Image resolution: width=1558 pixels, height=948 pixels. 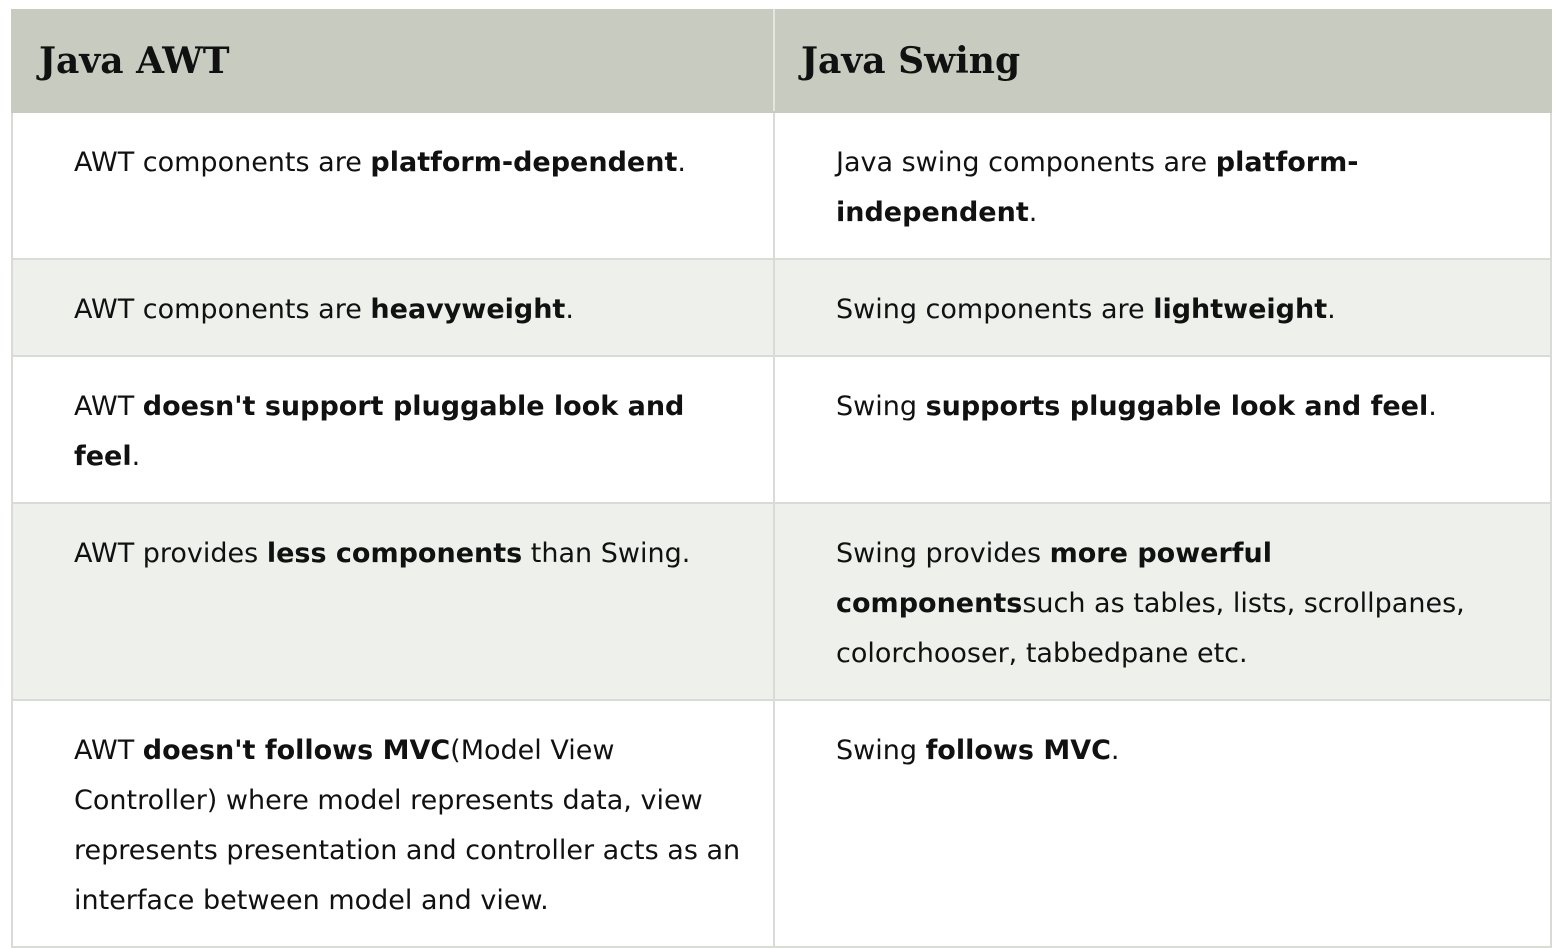 What do you see at coordinates (1026, 162) in the screenshot?
I see `cell-text: Java swing components are` at bounding box center [1026, 162].